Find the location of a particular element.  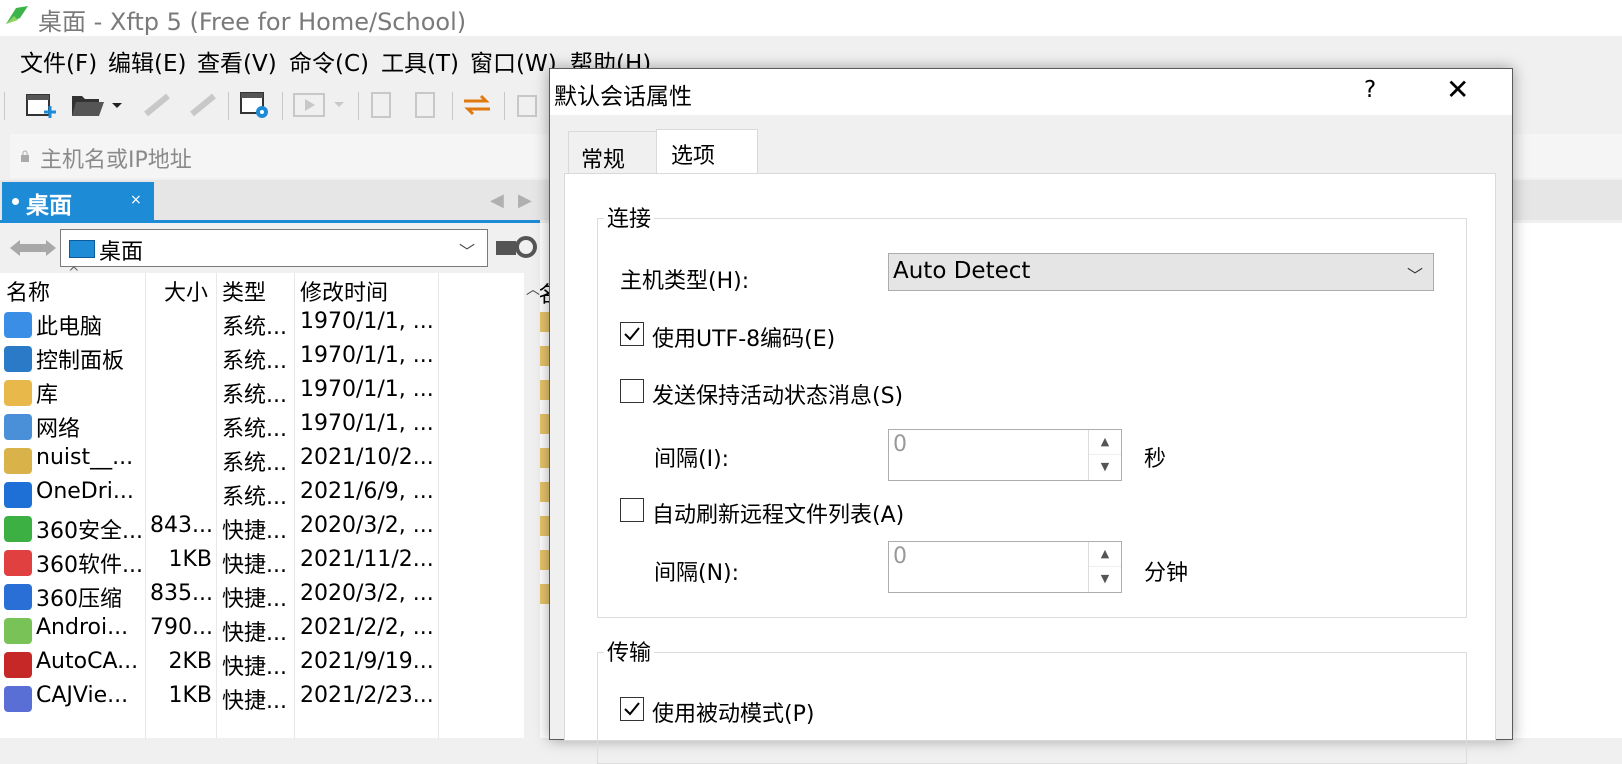

refresh-interval-stepper: 0 ▲ ▼ is located at coordinates (1005, 567).